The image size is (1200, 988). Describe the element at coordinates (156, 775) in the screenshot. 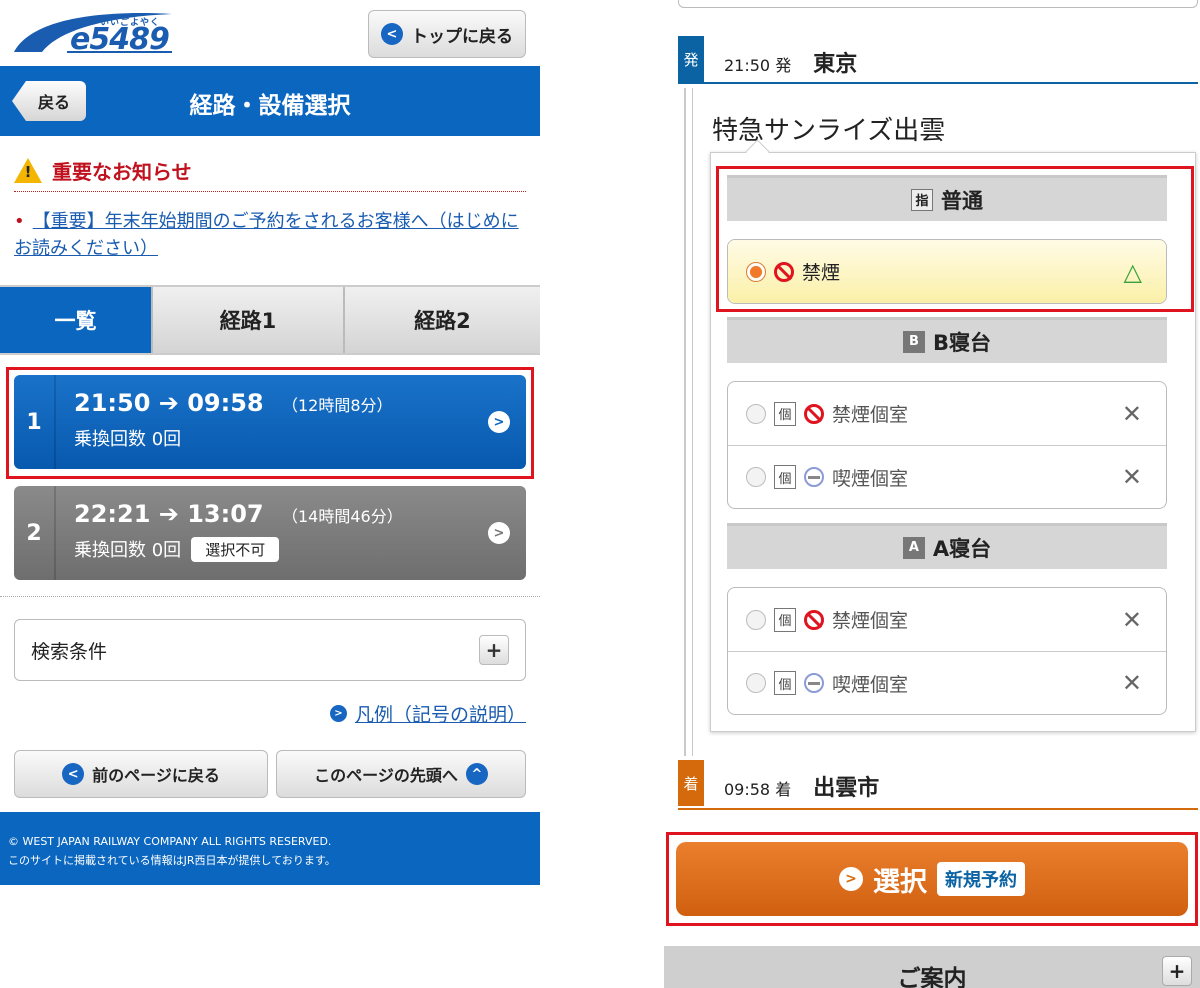

I see `prev-page-label: 前のページに戻る` at that location.